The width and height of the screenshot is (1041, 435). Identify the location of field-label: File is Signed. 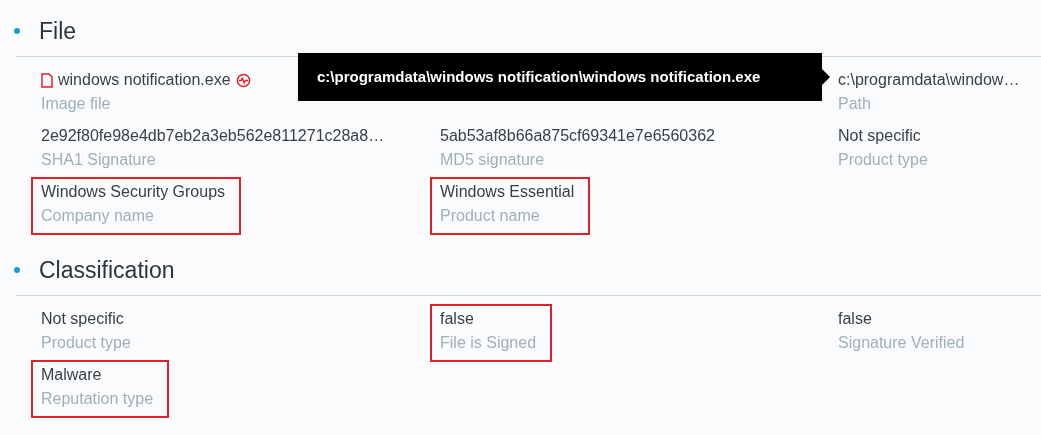
(488, 343).